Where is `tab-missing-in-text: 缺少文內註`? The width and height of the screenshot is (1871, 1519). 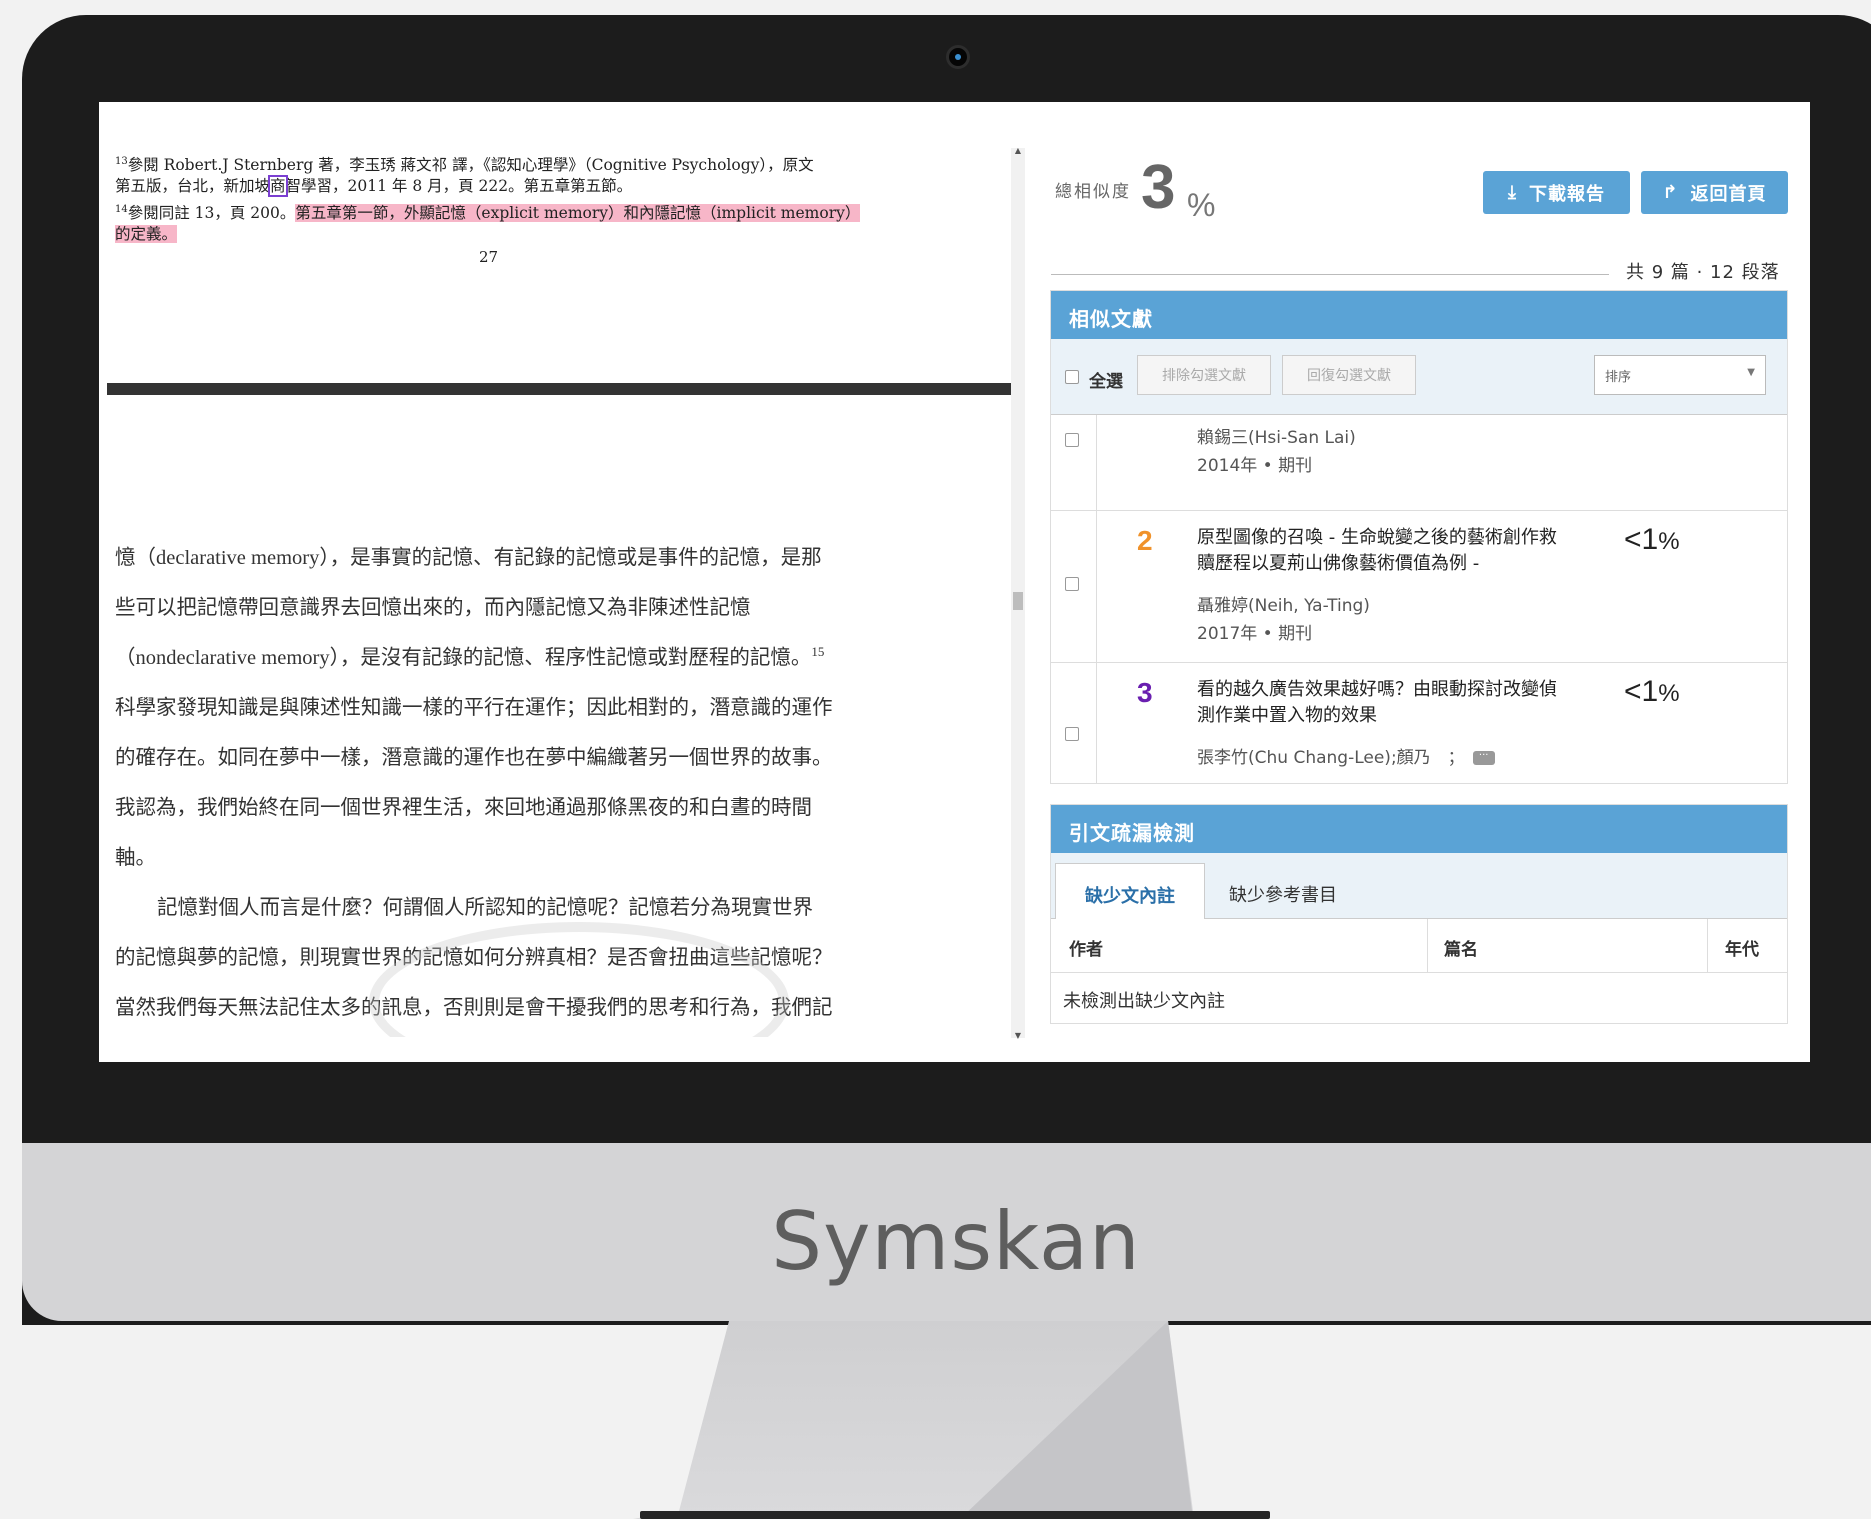 tab-missing-in-text: 缺少文內註 is located at coordinates (1130, 891).